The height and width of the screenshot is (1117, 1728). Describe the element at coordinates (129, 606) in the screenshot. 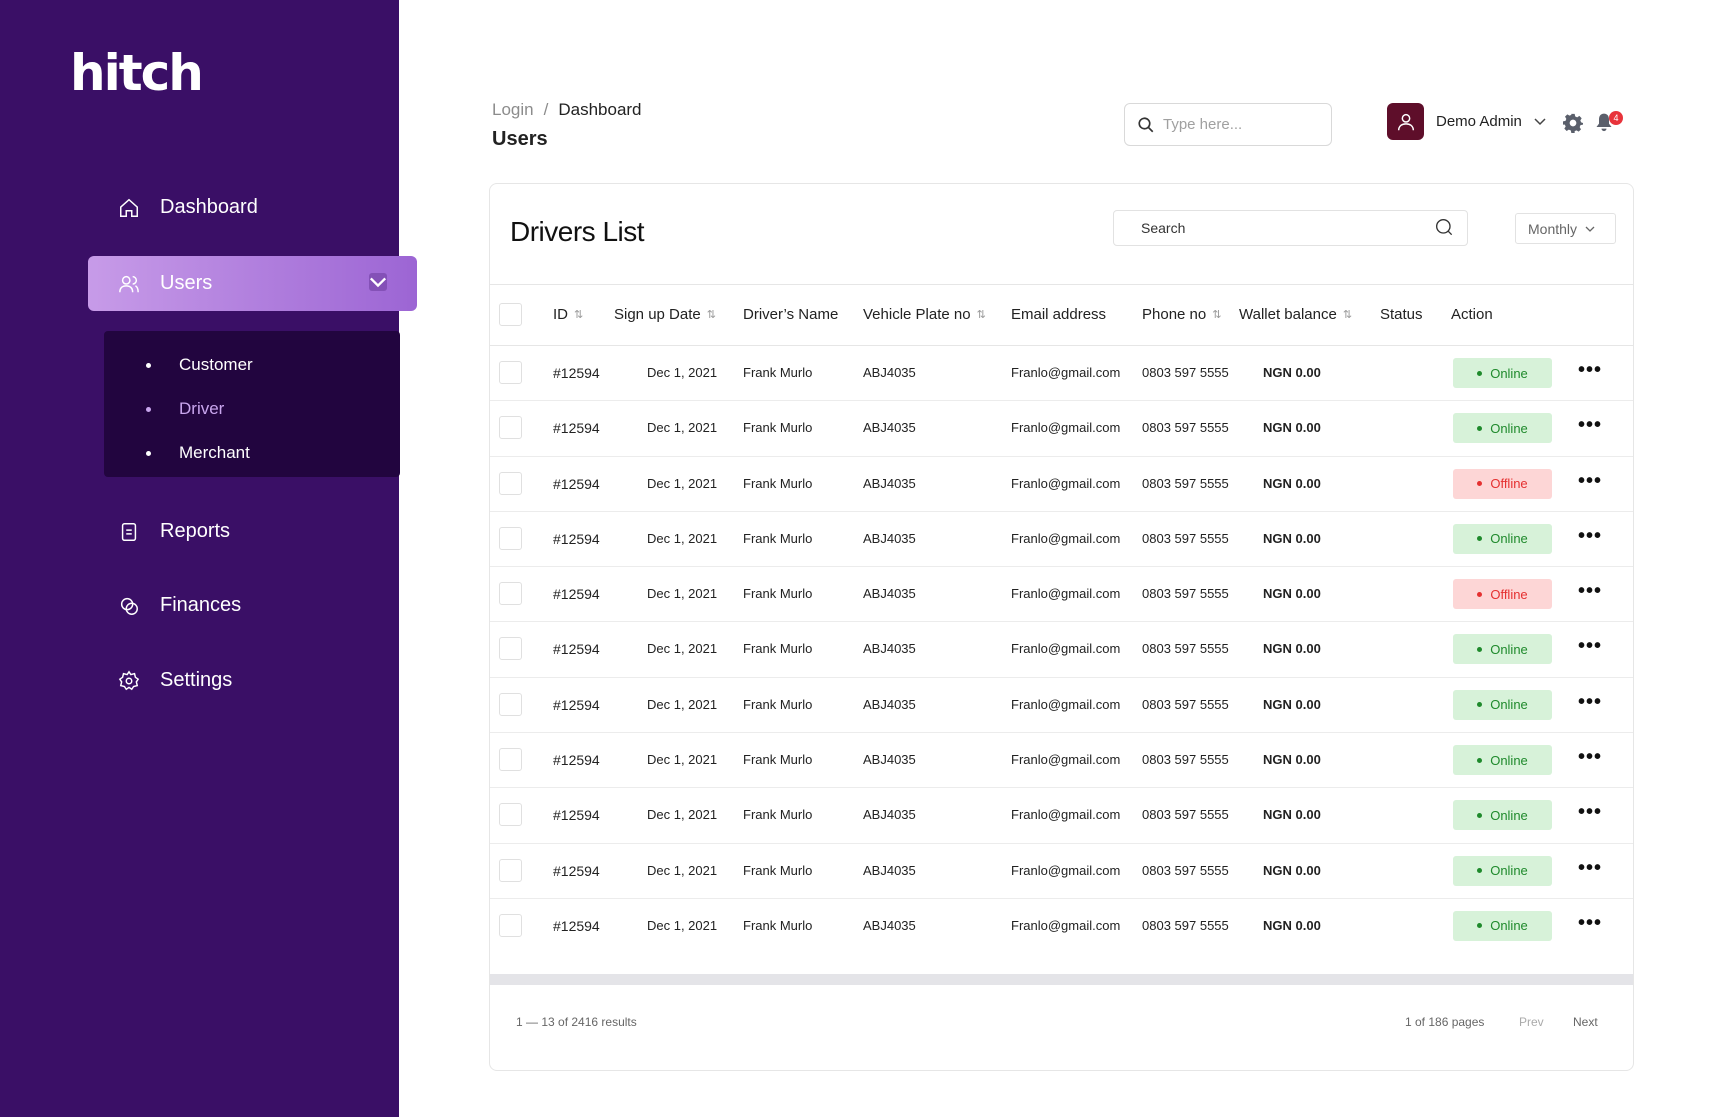

I see `coins-icon` at that location.